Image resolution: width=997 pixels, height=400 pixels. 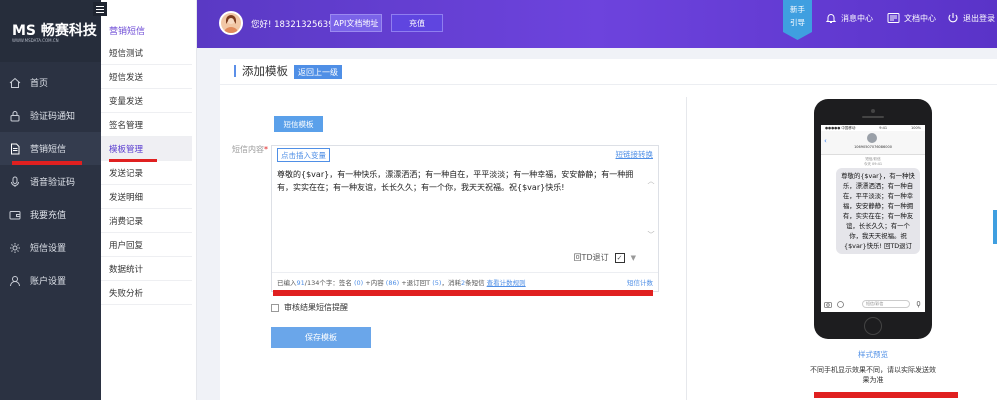 I want to click on logo-subtext: WWW.MSDATA.COM.CN, so click(x=35, y=40).